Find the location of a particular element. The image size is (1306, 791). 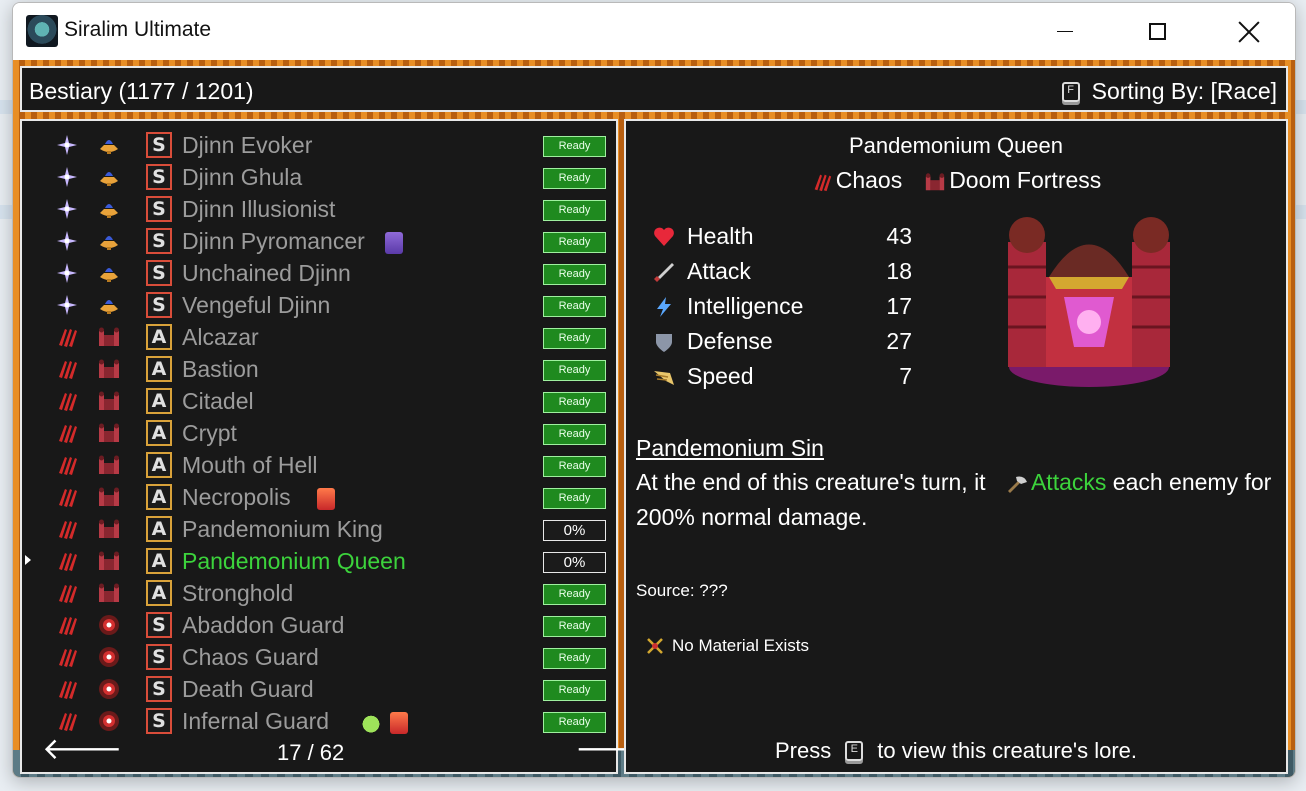

creature-row: A Pandemonium King 0% is located at coordinates (319, 529).